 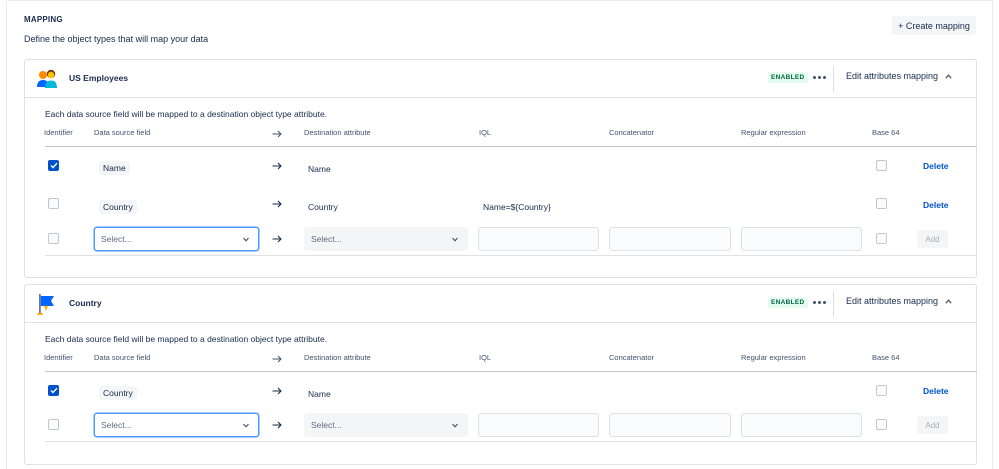 I want to click on flag-icon, so click(x=45, y=304).